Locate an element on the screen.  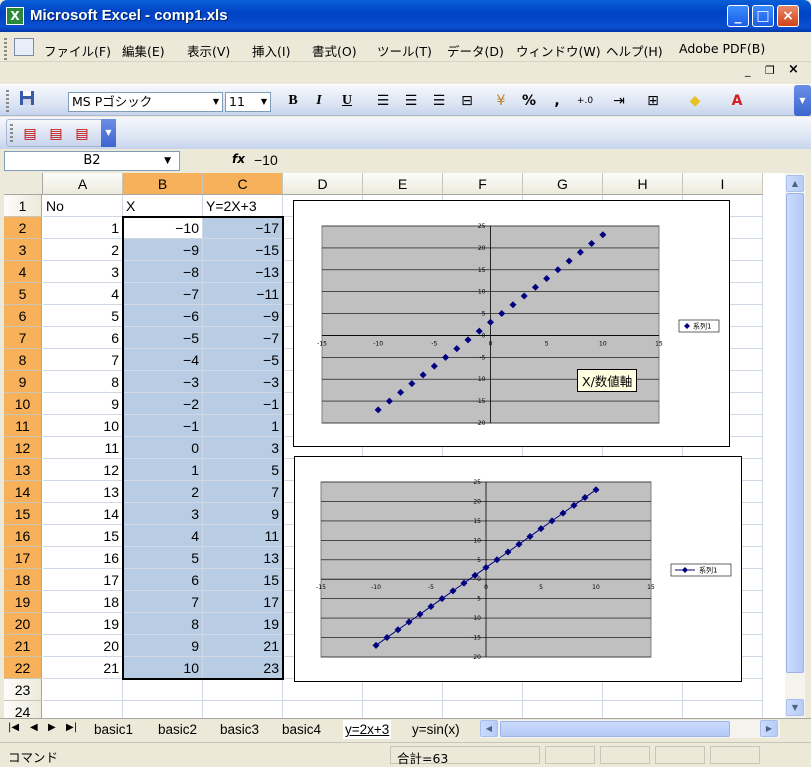
cell-a11: 10 is located at coordinates (83, 426).